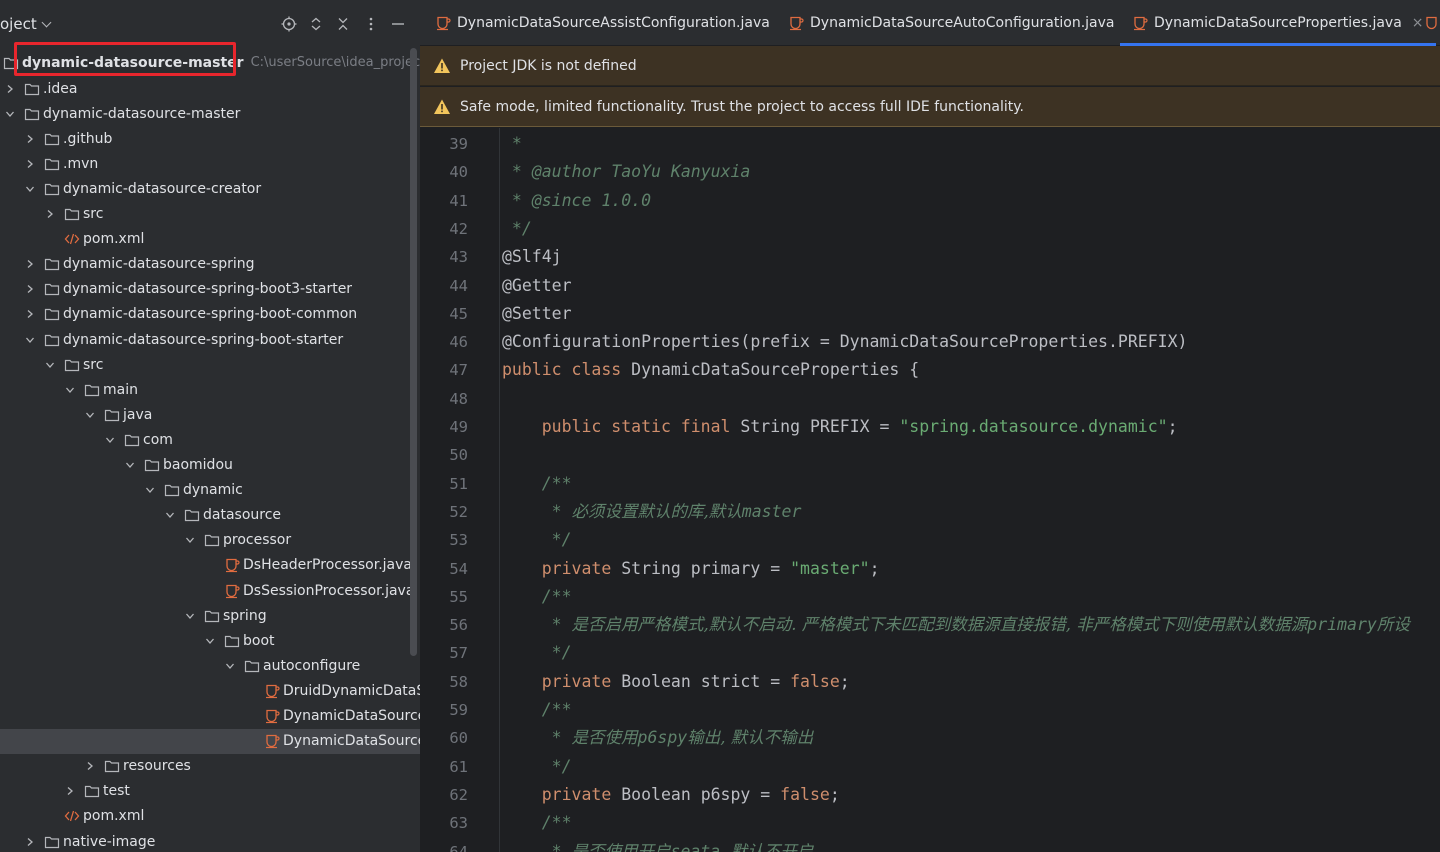 The image size is (1440, 852). I want to click on code-line: * @since 1.0.0, so click(576, 201).